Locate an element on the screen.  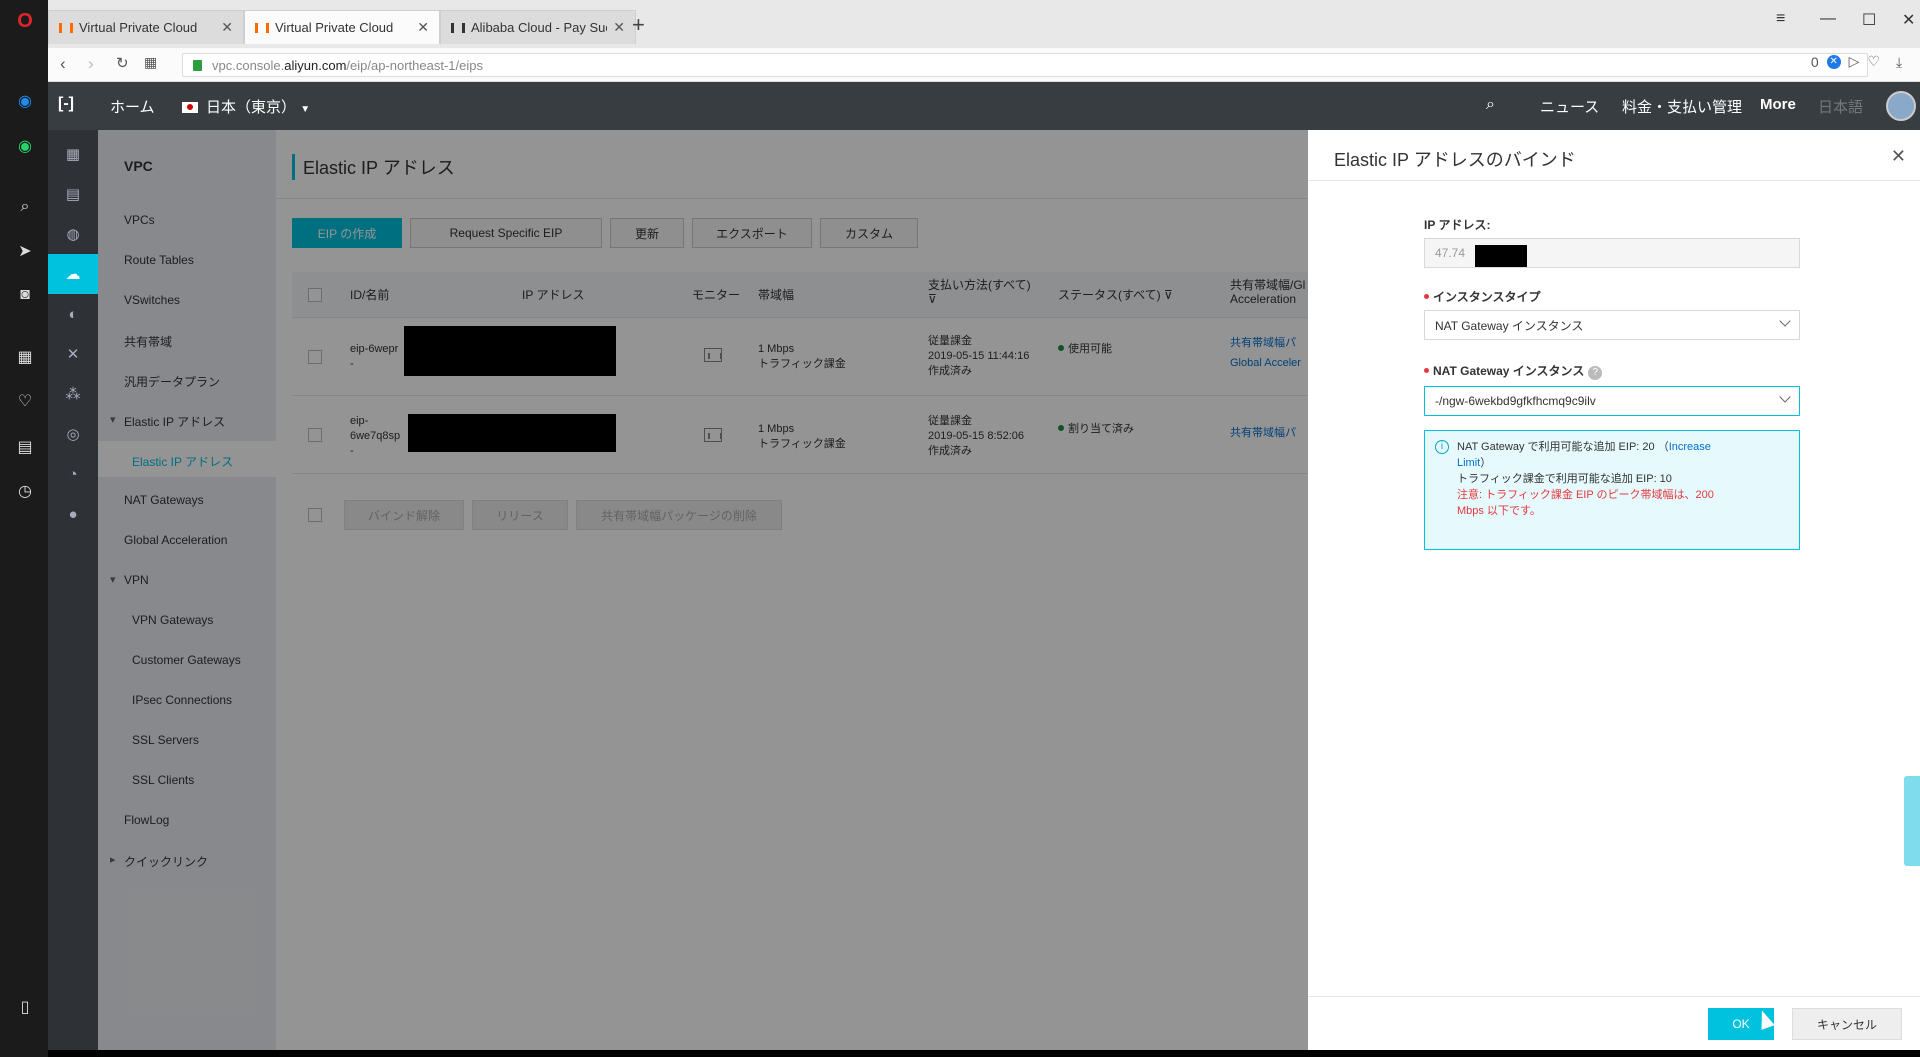
messenger-icon: ◉ is located at coordinates (25, 101).